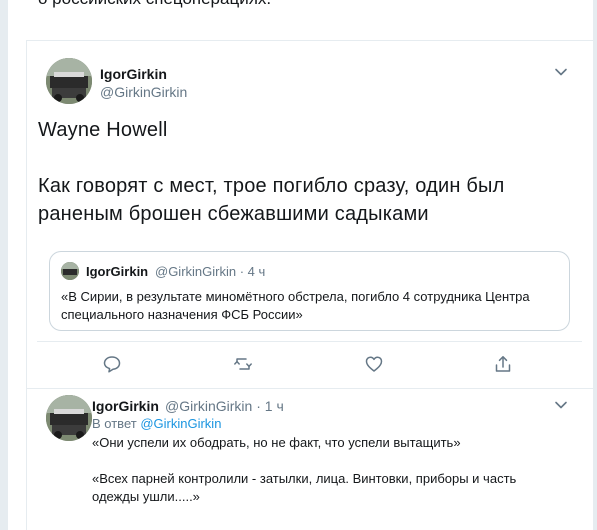  Describe the element at coordinates (224, 406) in the screenshot. I see `author-meta: @GirkinGirkin · 1 ч` at that location.